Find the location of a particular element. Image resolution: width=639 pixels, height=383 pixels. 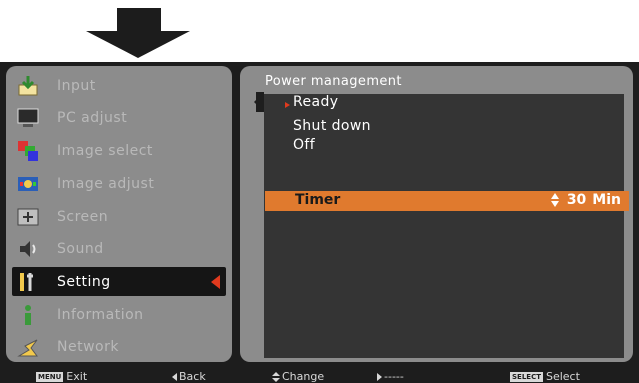

input-icon is located at coordinates (28, 86).